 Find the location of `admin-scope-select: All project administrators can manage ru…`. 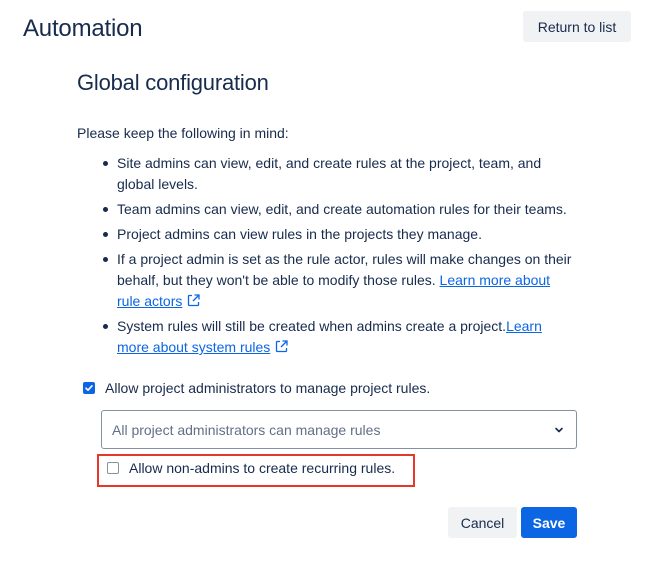

admin-scope-select: All project administrators can manage ru… is located at coordinates (339, 429).